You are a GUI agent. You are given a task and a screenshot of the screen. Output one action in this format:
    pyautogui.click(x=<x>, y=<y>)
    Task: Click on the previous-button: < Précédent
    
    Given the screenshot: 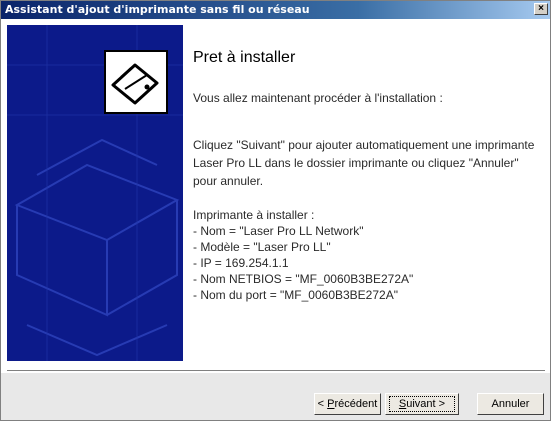 What is the action you would take?
    pyautogui.click(x=347, y=404)
    